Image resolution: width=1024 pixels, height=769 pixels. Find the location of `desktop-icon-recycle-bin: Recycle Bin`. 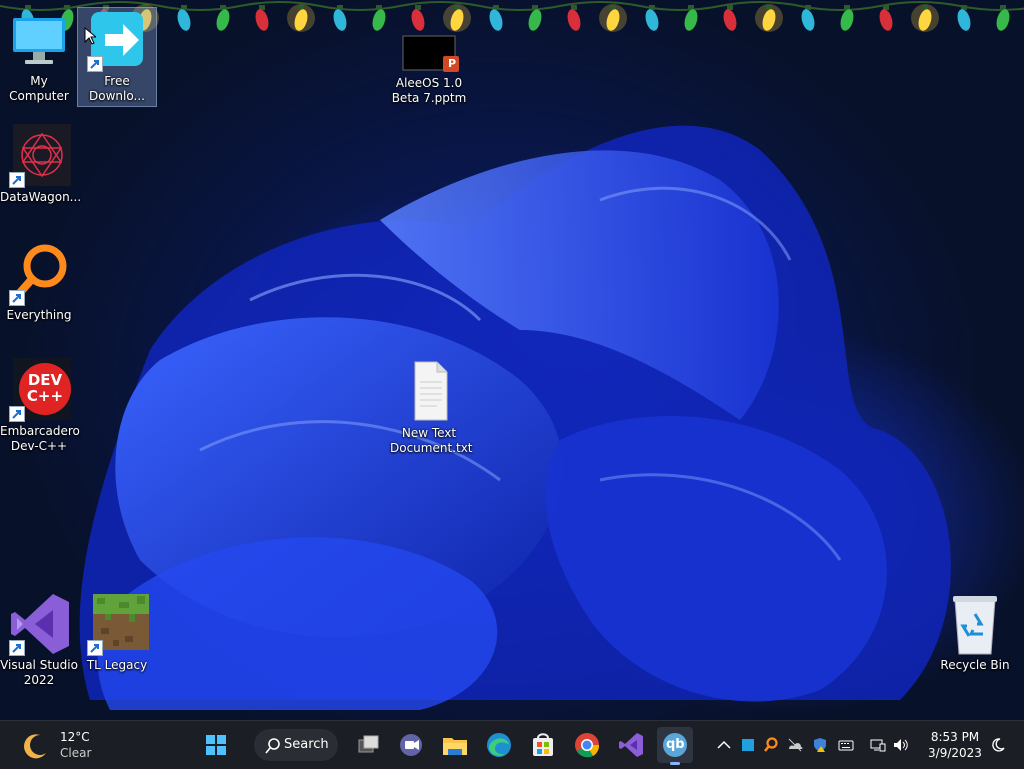

desktop-icon-recycle-bin: Recycle Bin is located at coordinates (975, 632).